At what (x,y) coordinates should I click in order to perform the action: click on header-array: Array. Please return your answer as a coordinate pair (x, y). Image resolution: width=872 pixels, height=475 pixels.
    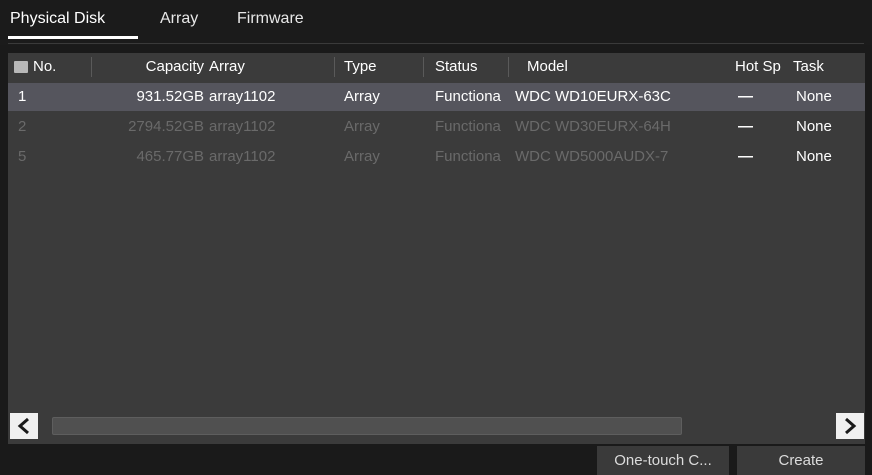
    Looking at the image, I should click on (227, 66).